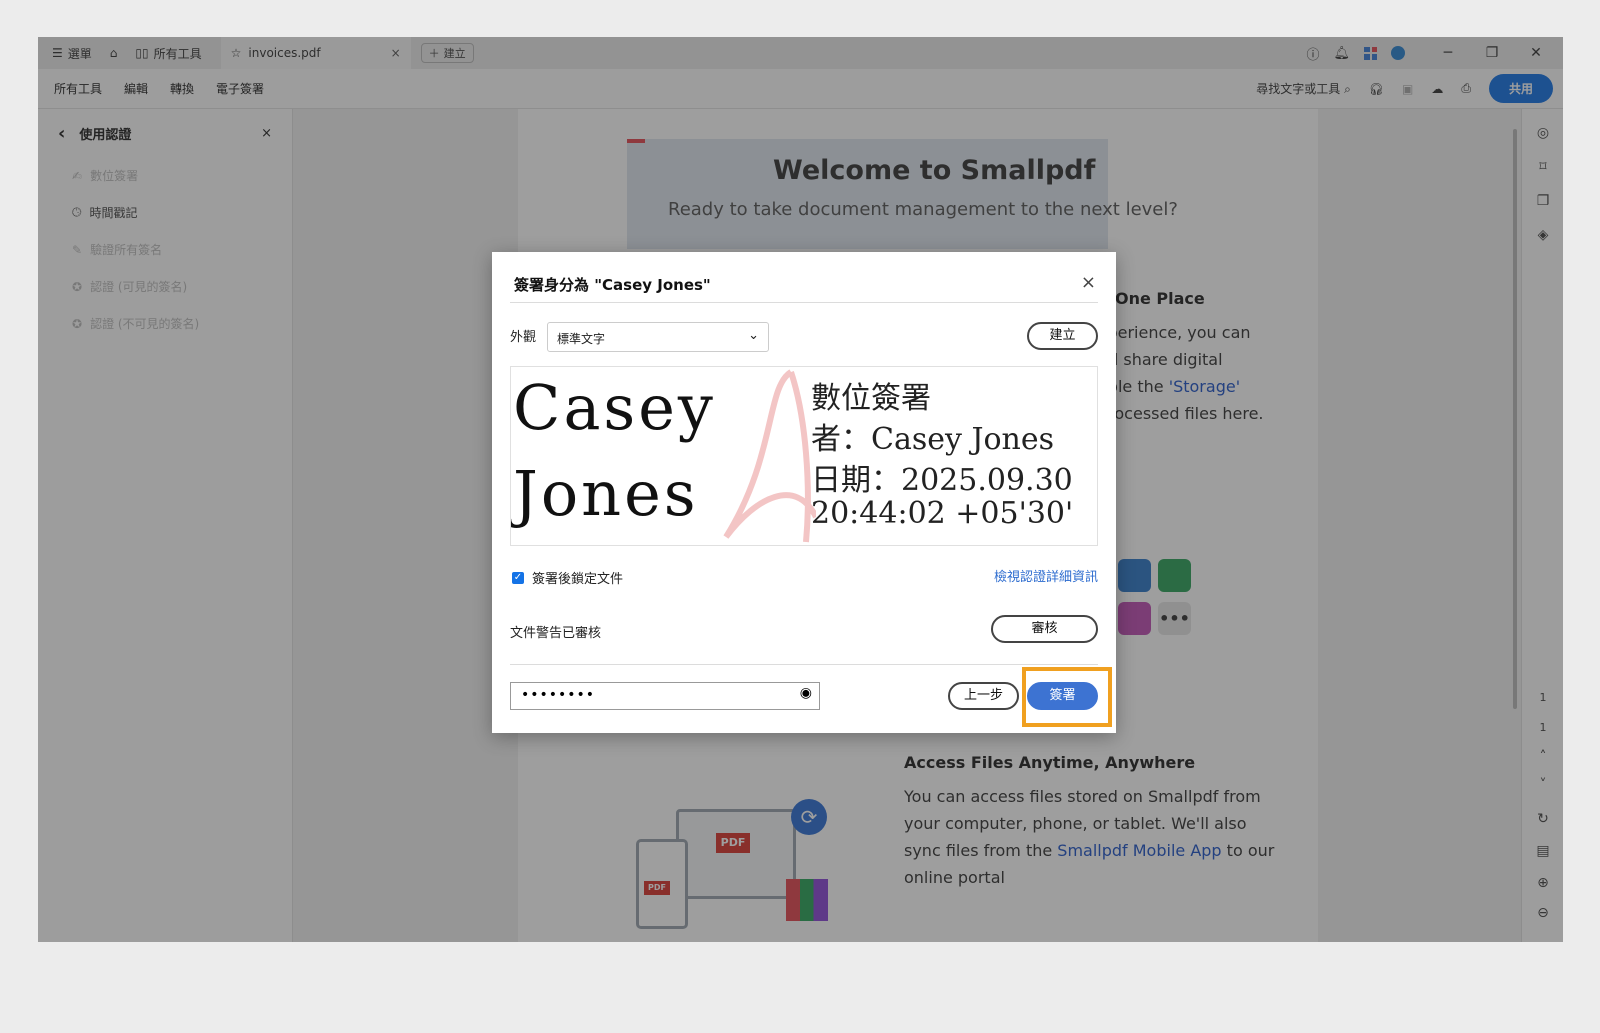 This screenshot has height=1033, width=1600. What do you see at coordinates (558, 695) in the screenshot?
I see `password-value: ••••••••` at bounding box center [558, 695].